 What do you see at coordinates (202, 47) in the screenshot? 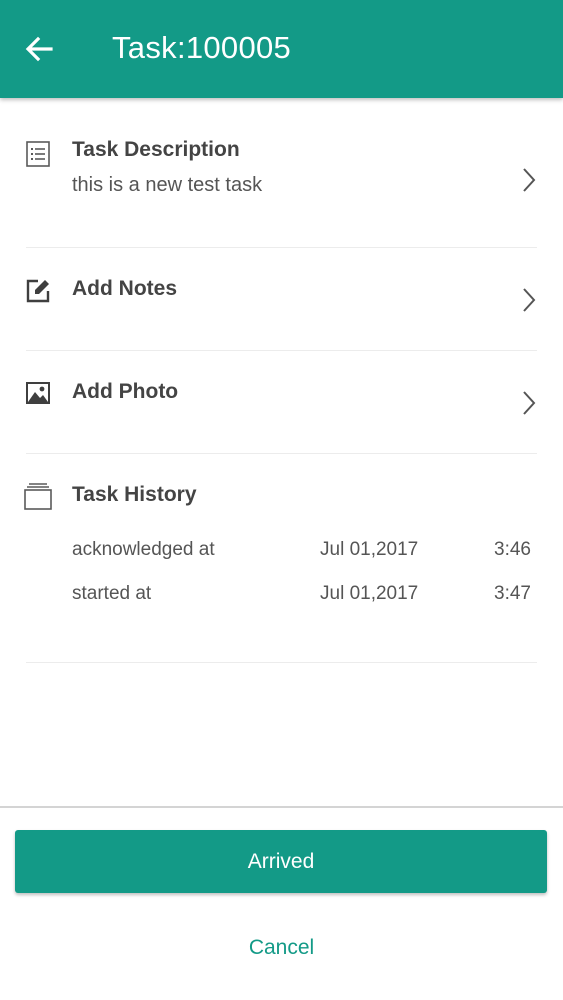
I see `page-title: Task:100005` at bounding box center [202, 47].